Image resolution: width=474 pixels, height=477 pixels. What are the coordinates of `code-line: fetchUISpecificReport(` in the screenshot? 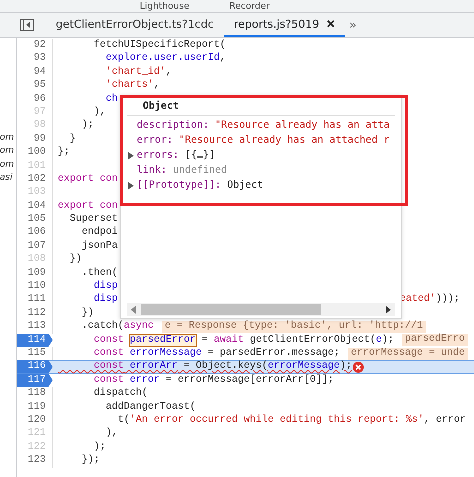 It's located at (159, 45).